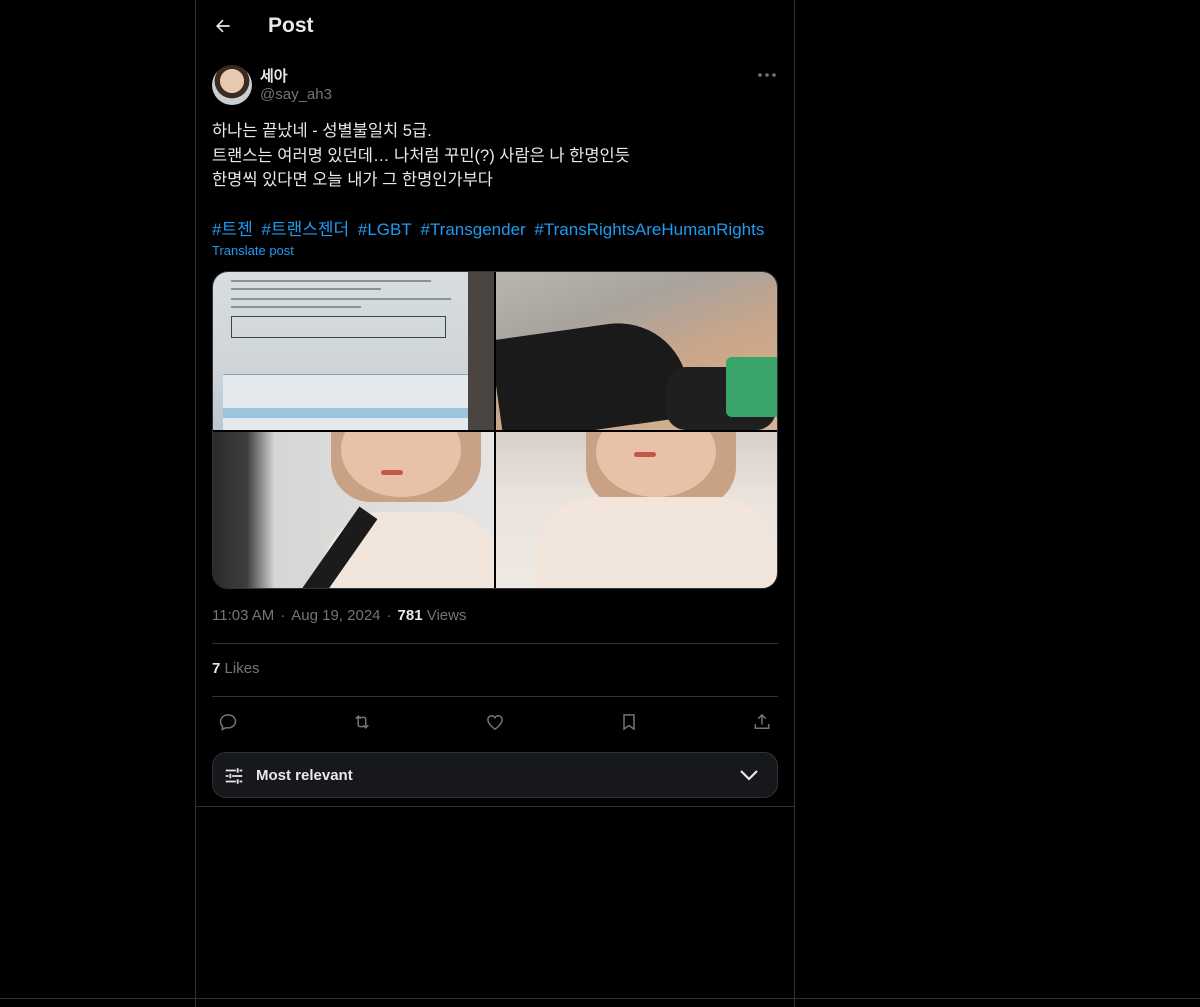 Image resolution: width=1200 pixels, height=1007 pixels. Describe the element at coordinates (242, 668) in the screenshot. I see `likes-label: Likes` at that location.